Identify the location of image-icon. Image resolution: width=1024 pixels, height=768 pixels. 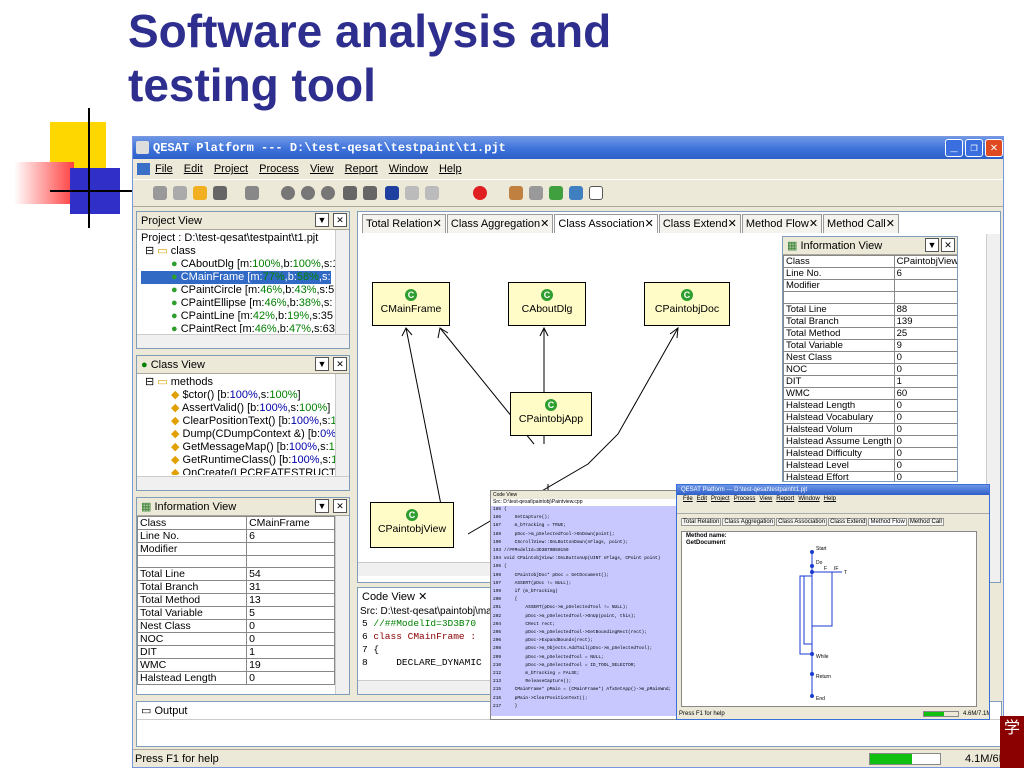
(576, 193).